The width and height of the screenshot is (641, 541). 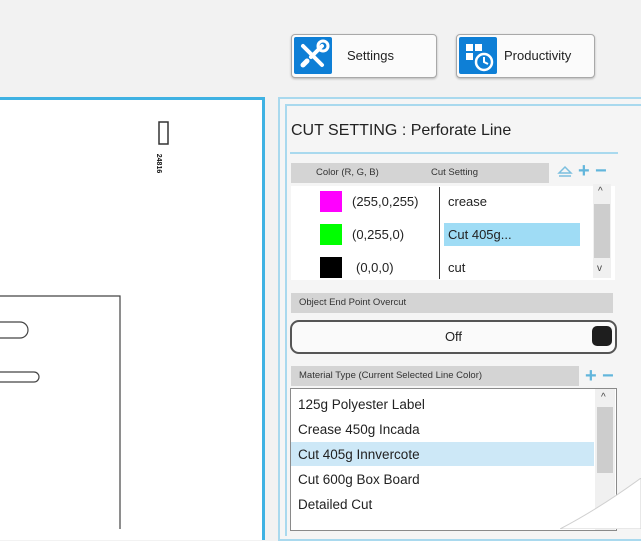 What do you see at coordinates (361, 404) in the screenshot?
I see `material-item: 125g Polyester Label` at bounding box center [361, 404].